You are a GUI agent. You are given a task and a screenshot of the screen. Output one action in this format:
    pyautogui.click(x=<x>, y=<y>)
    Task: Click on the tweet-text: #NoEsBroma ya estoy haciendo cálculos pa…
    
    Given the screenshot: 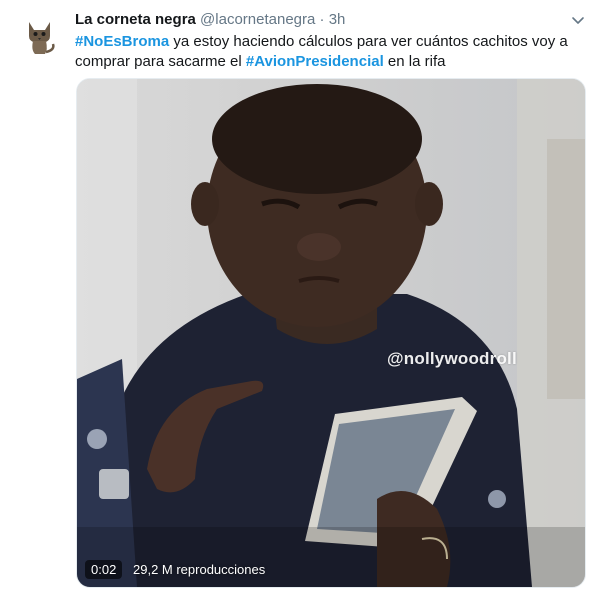 What is the action you would take?
    pyautogui.click(x=330, y=52)
    